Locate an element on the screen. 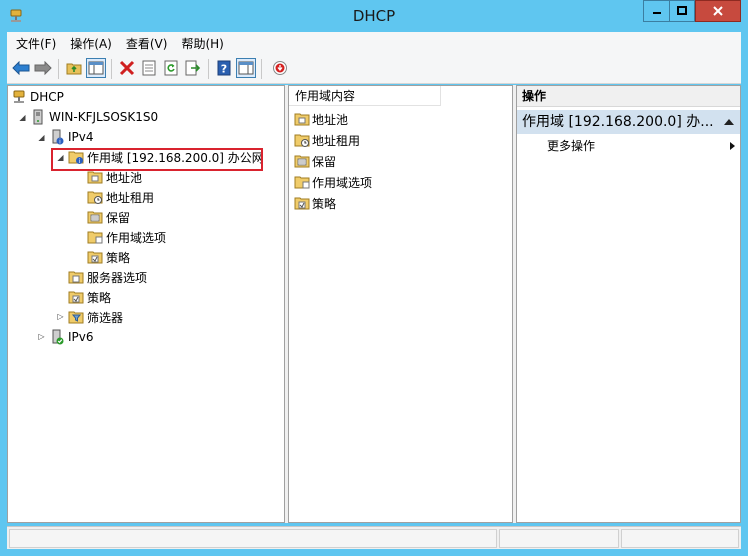  collapse-server-toggle: ◢ is located at coordinates (22, 117).